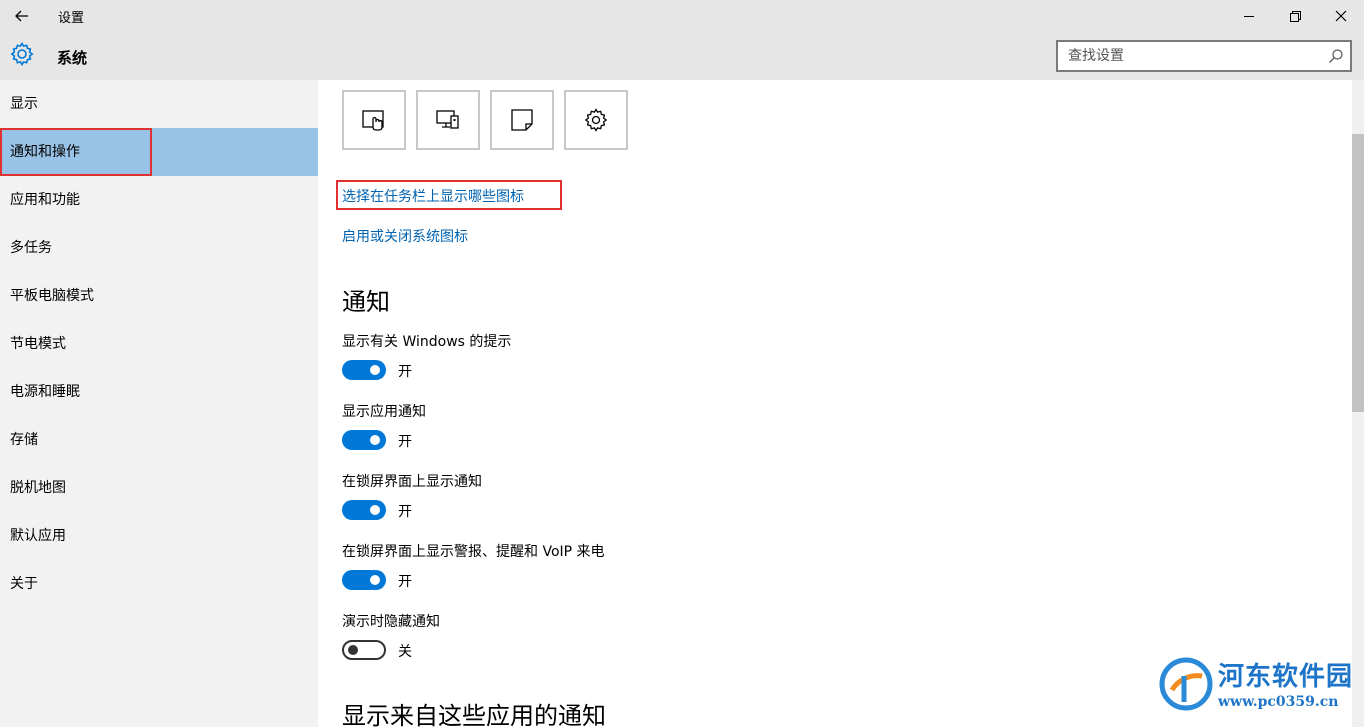 This screenshot has height=727, width=1364. What do you see at coordinates (71, 18) in the screenshot?
I see `window-title: 设置` at bounding box center [71, 18].